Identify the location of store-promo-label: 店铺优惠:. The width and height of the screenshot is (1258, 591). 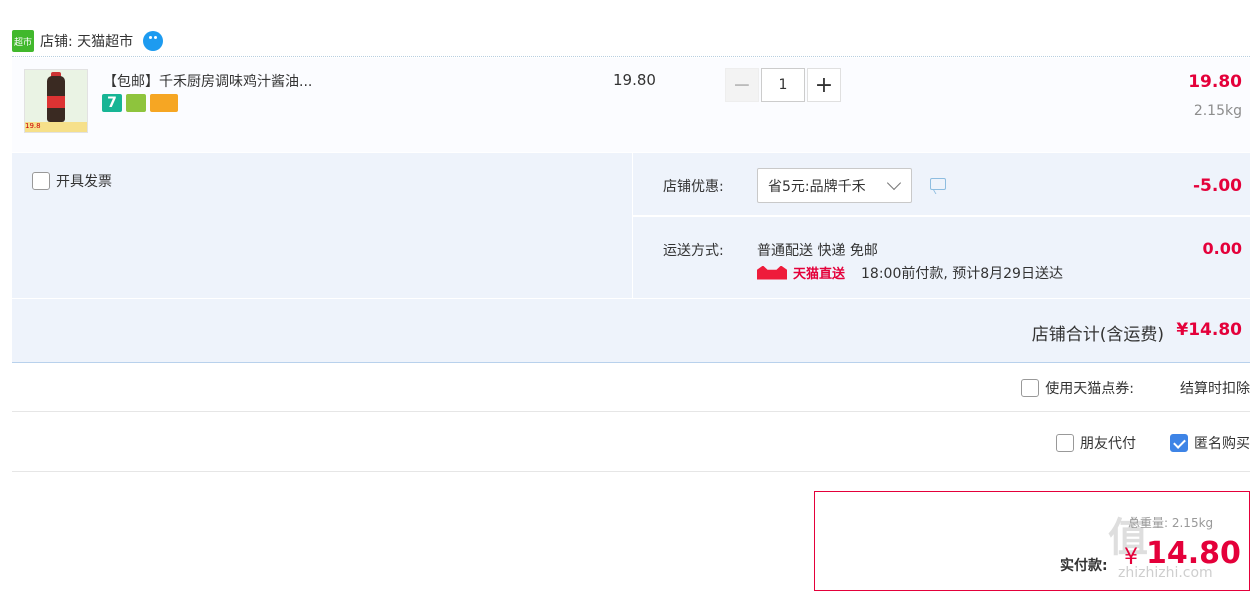
(693, 187).